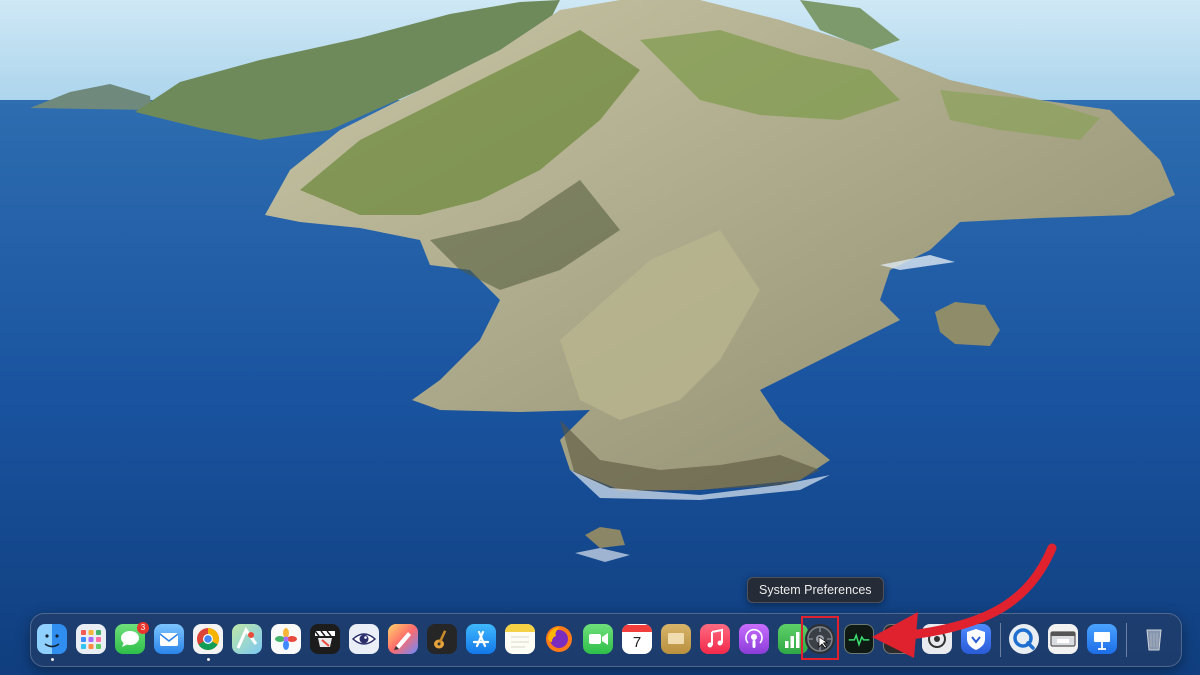 The width and height of the screenshot is (1200, 675). Describe the element at coordinates (1063, 639) in the screenshot. I see `screenshot-icon` at that location.